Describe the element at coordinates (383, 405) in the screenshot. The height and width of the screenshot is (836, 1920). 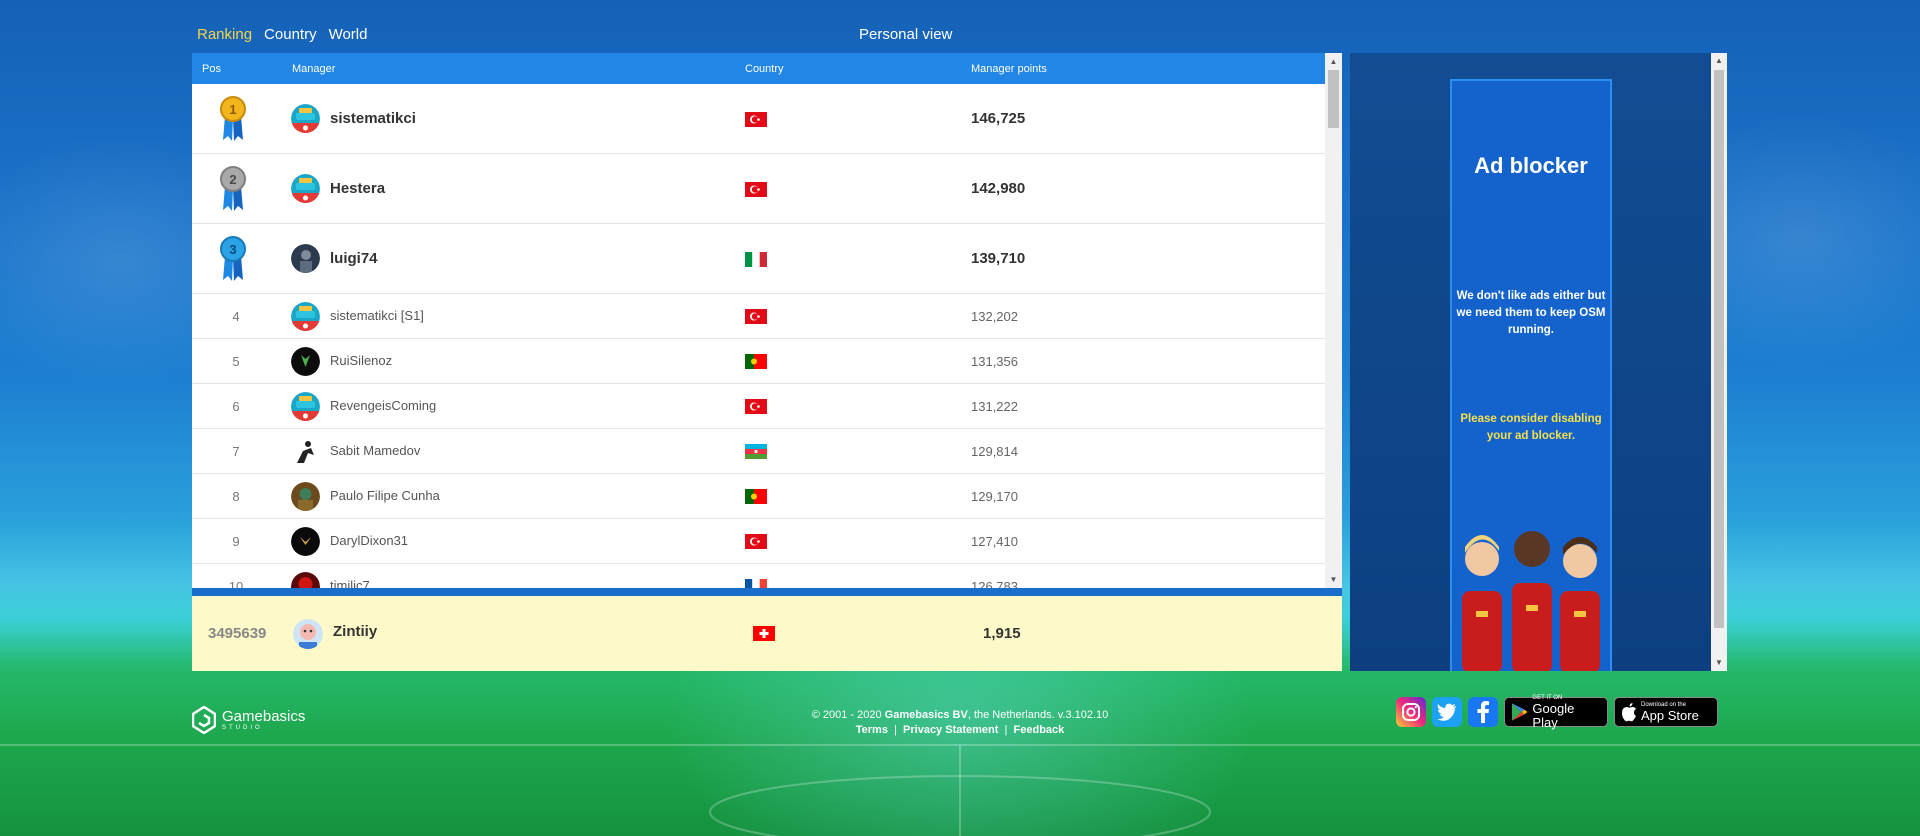
I see `manager-name: RevengeisComing` at that location.